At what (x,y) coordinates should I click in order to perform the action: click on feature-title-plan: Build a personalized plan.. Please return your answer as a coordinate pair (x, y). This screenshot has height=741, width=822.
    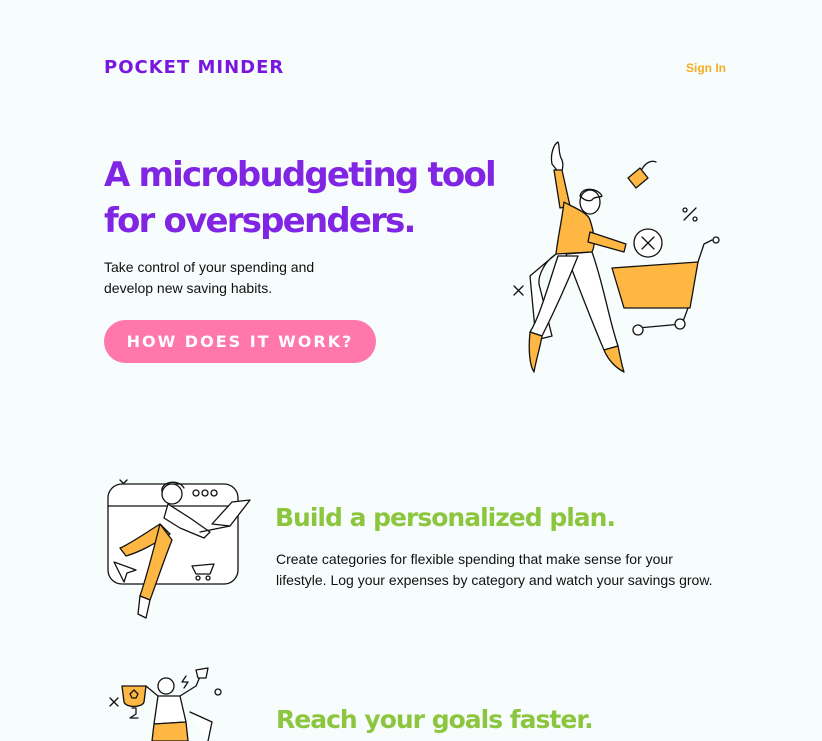
    Looking at the image, I should click on (445, 517).